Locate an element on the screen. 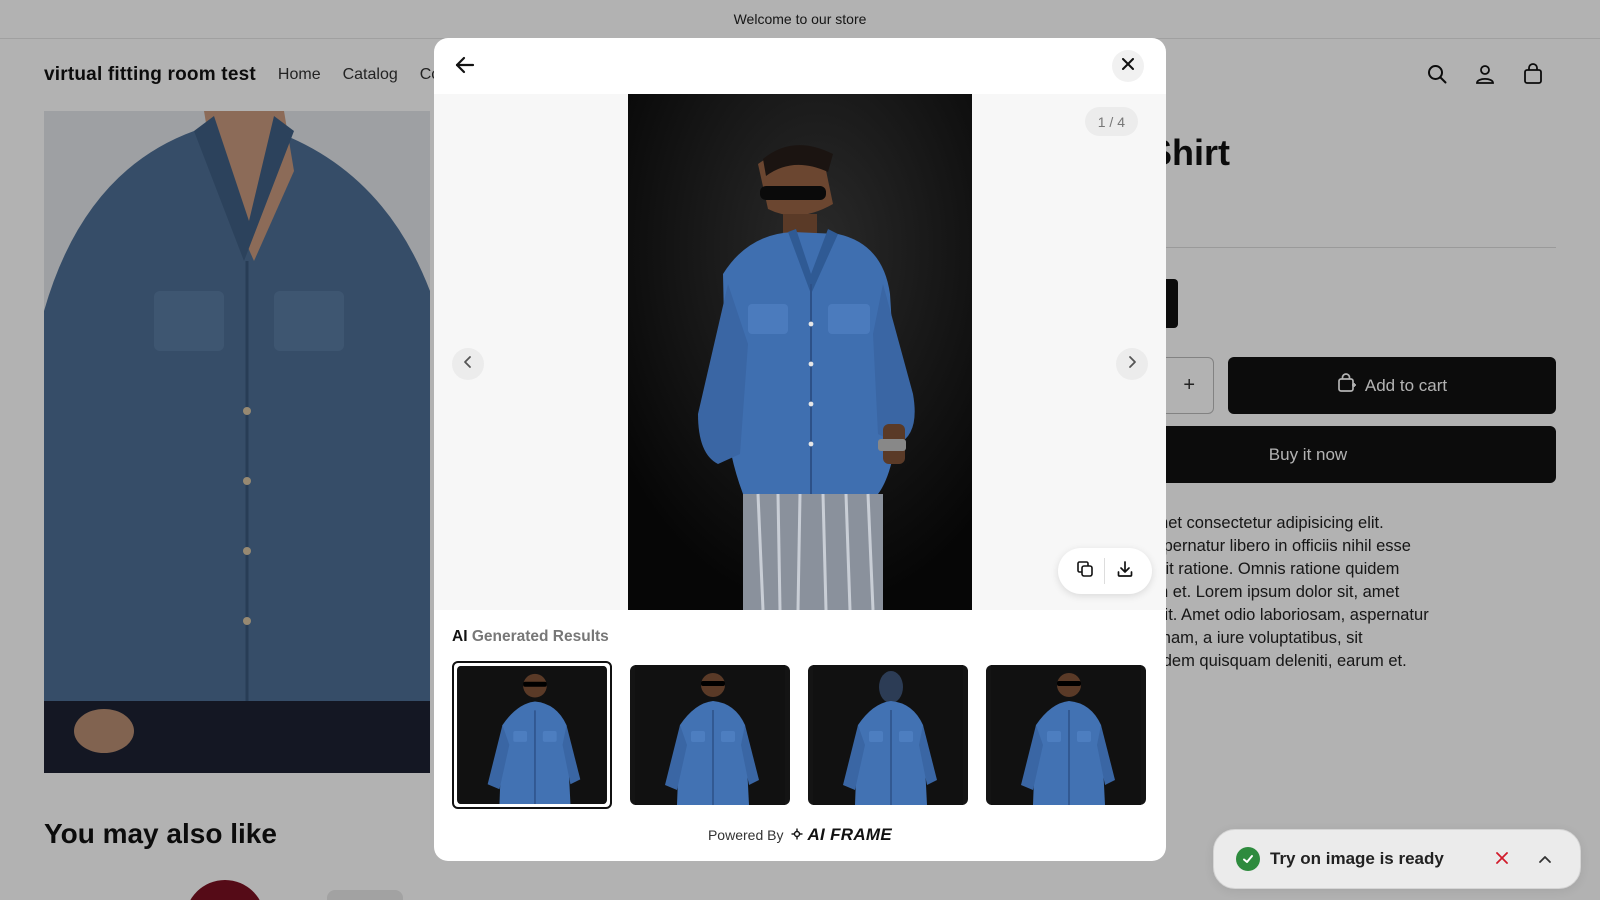 The image size is (1600, 900). result-thumbnail-image is located at coordinates (532, 735).